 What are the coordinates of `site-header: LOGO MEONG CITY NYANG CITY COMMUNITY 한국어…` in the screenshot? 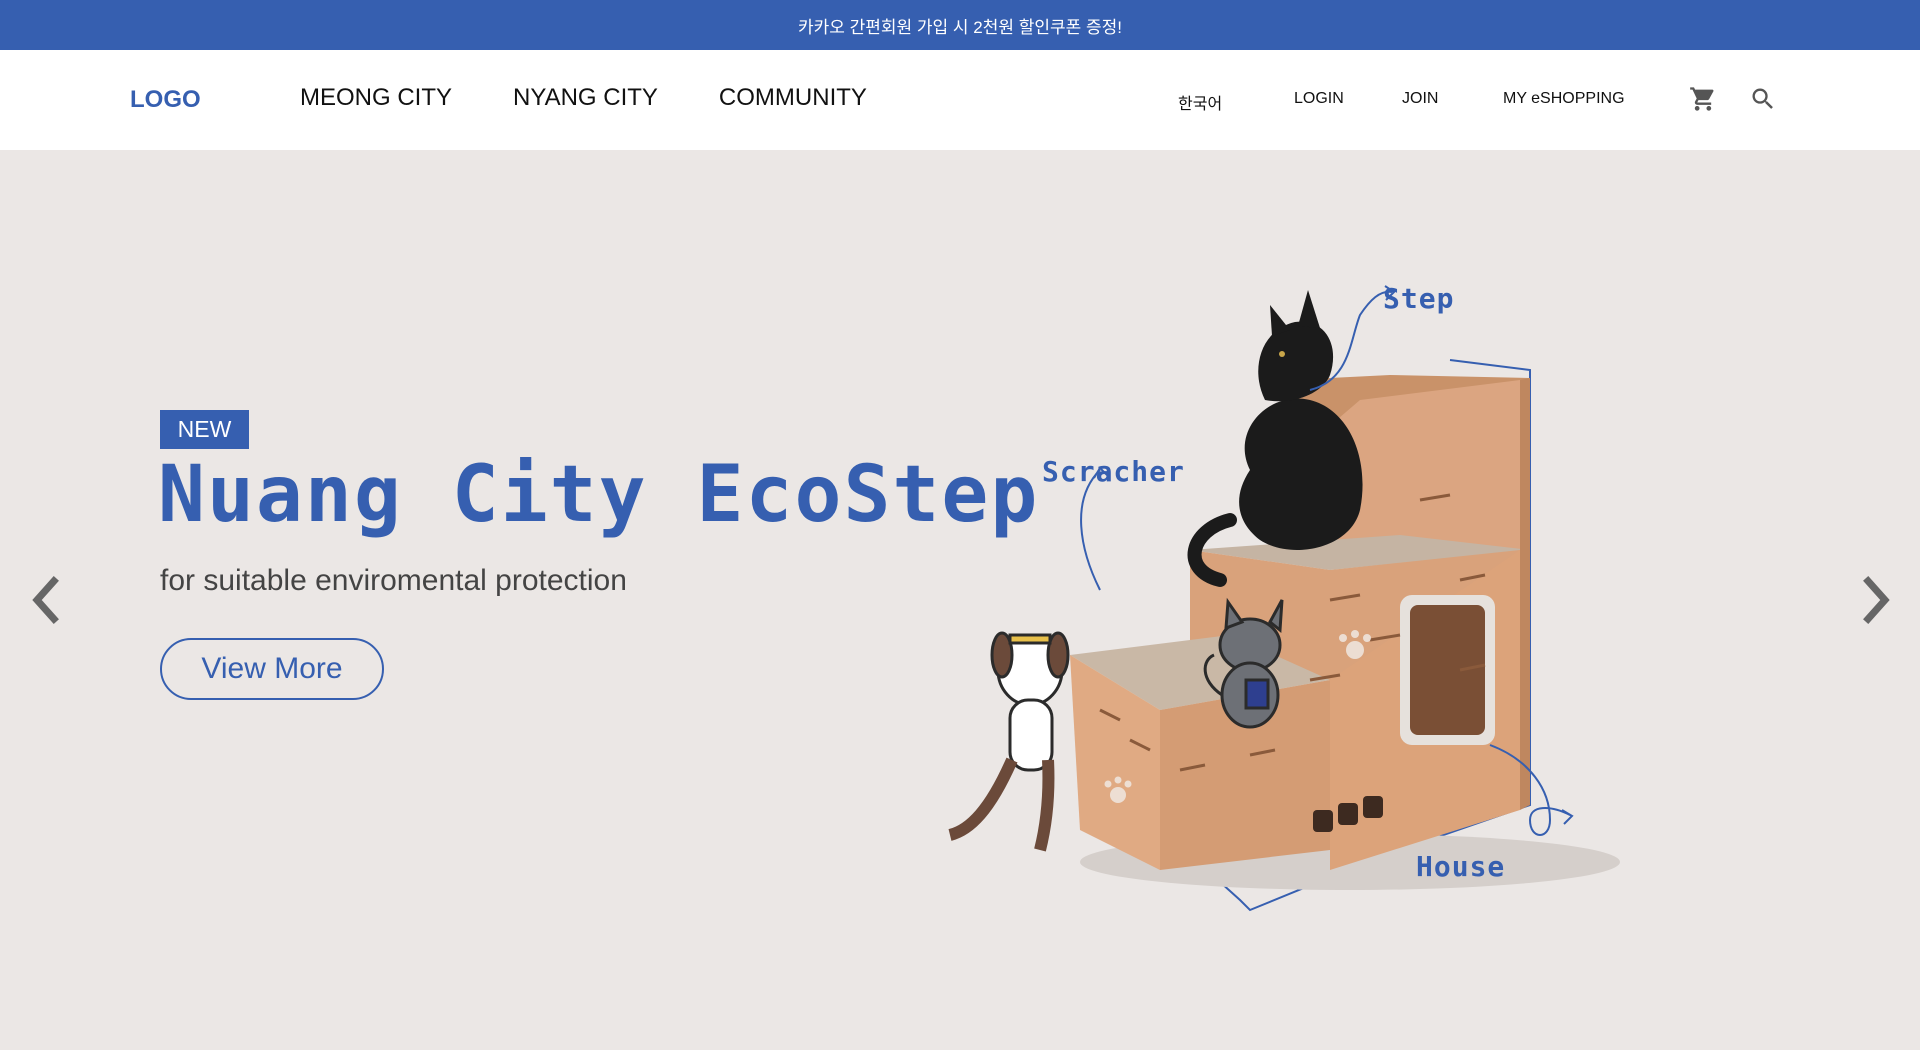 It's located at (960, 100).